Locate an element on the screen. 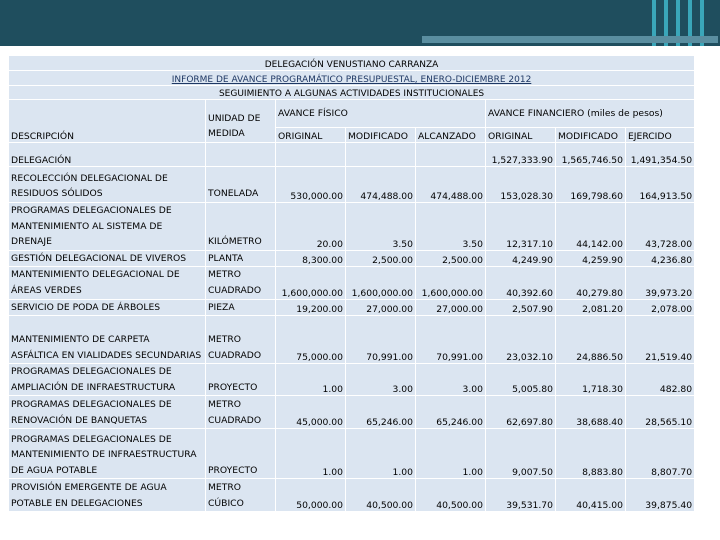  row-original-financiero: 12,317.10 is located at coordinates (520, 226).